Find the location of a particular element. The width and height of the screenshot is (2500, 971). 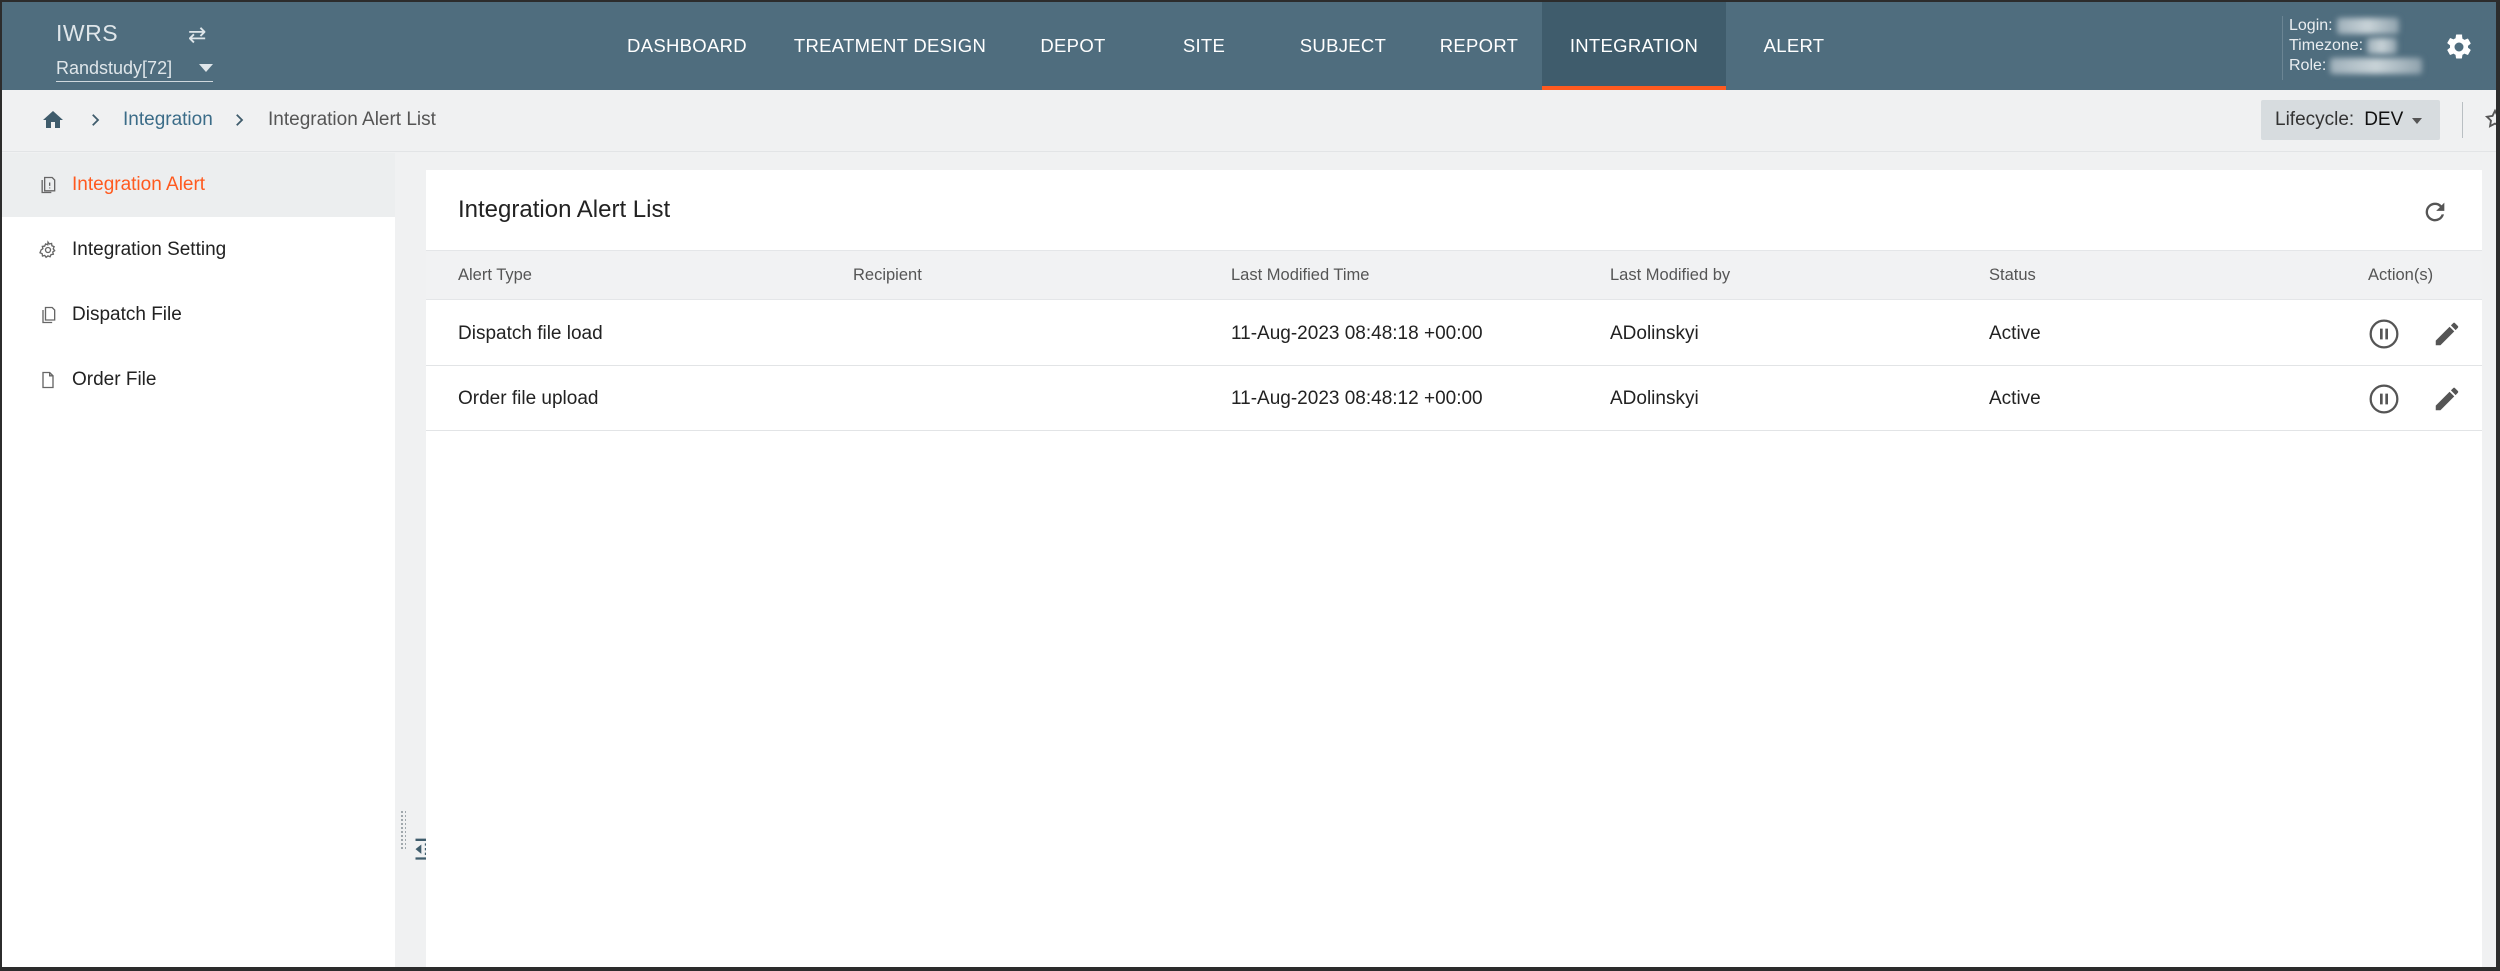

user-info: Login: Timezone: Role: is located at coordinates (2357, 48).